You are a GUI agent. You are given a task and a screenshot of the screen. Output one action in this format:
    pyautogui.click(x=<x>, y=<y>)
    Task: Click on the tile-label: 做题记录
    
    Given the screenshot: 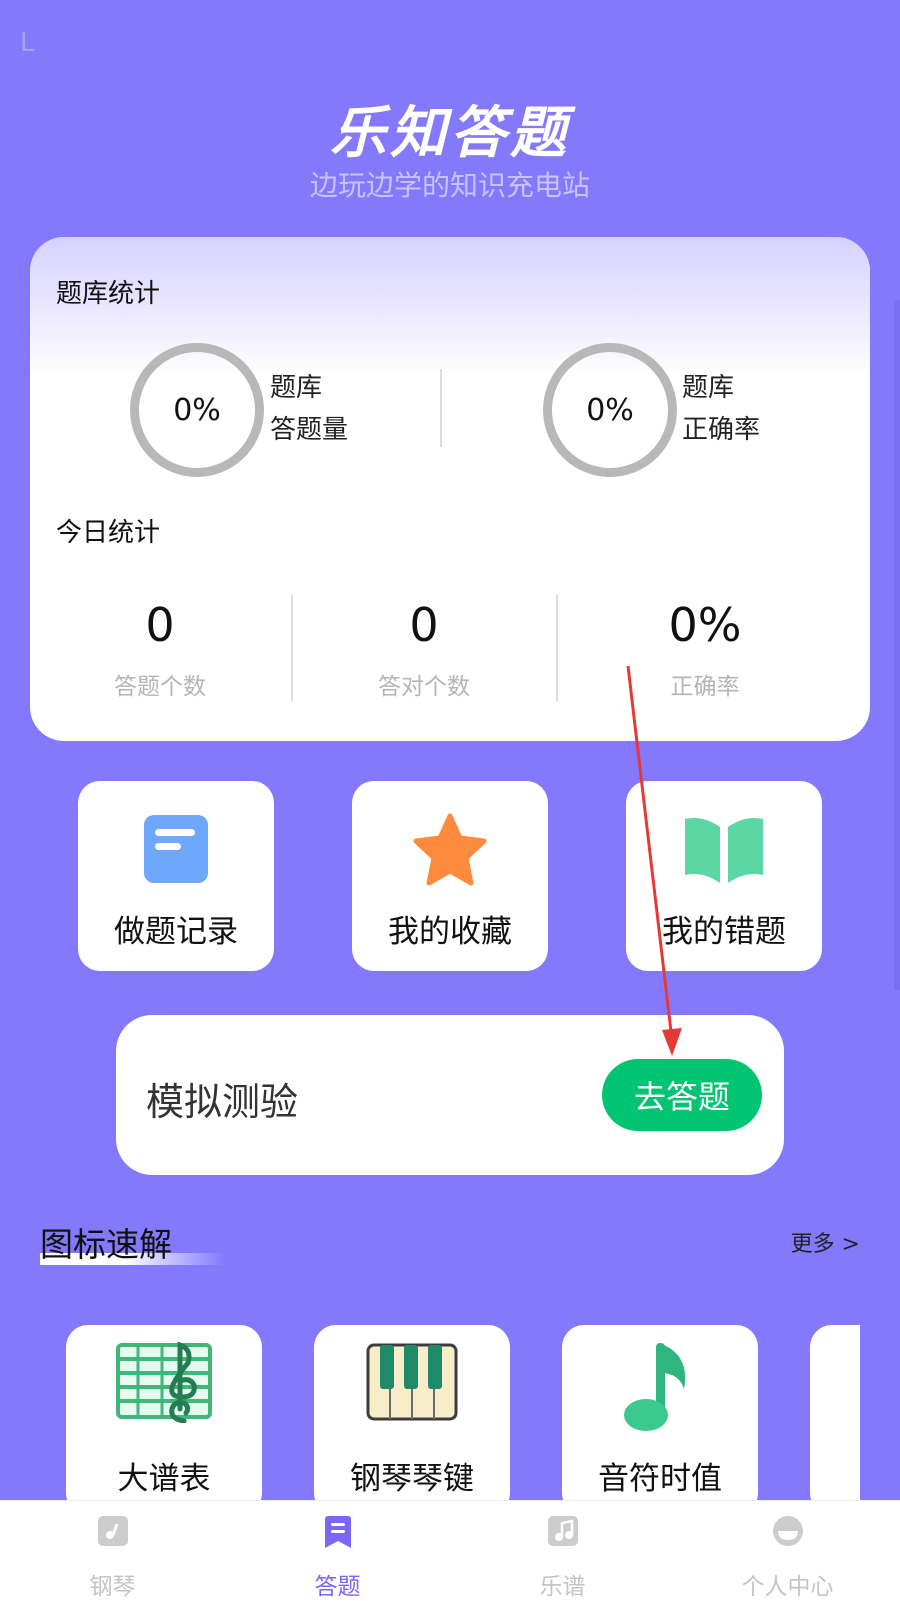 What is the action you would take?
    pyautogui.click(x=176, y=932)
    